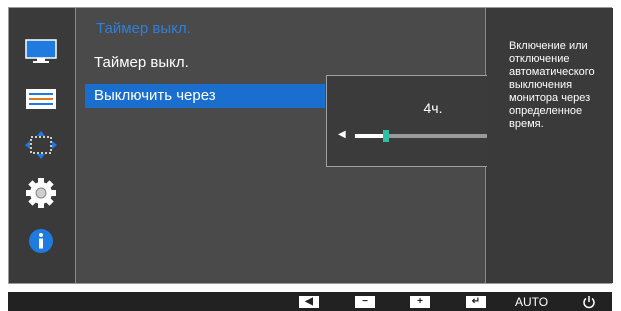  I want to click on monitor-icon, so click(41, 52).